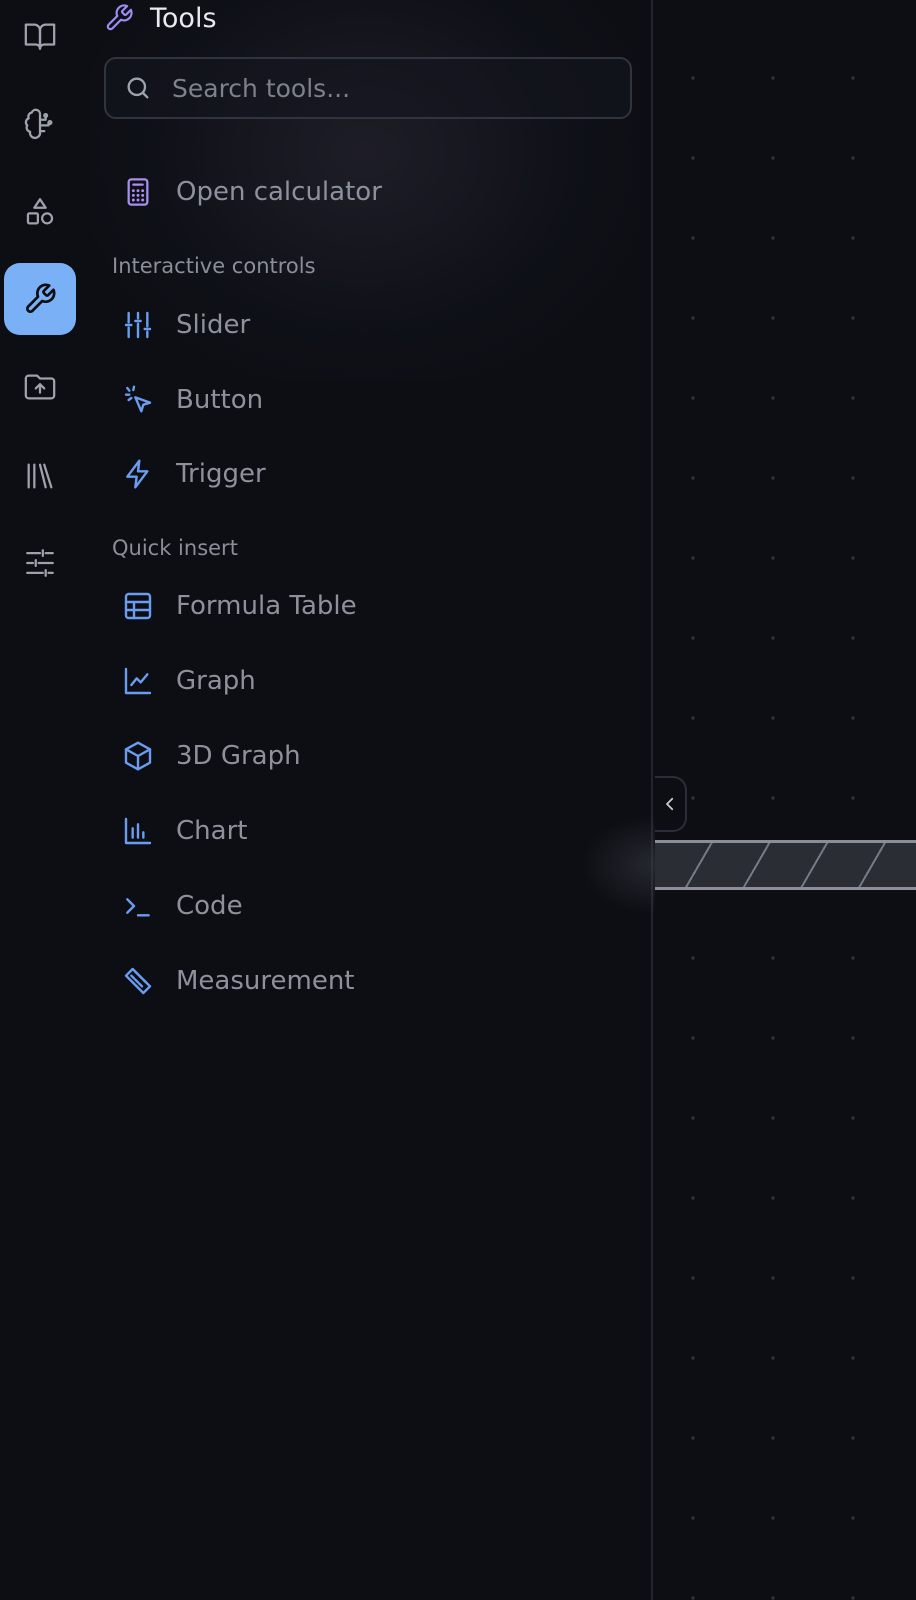  Describe the element at coordinates (221, 474) in the screenshot. I see `tool-label: Trigger` at that location.